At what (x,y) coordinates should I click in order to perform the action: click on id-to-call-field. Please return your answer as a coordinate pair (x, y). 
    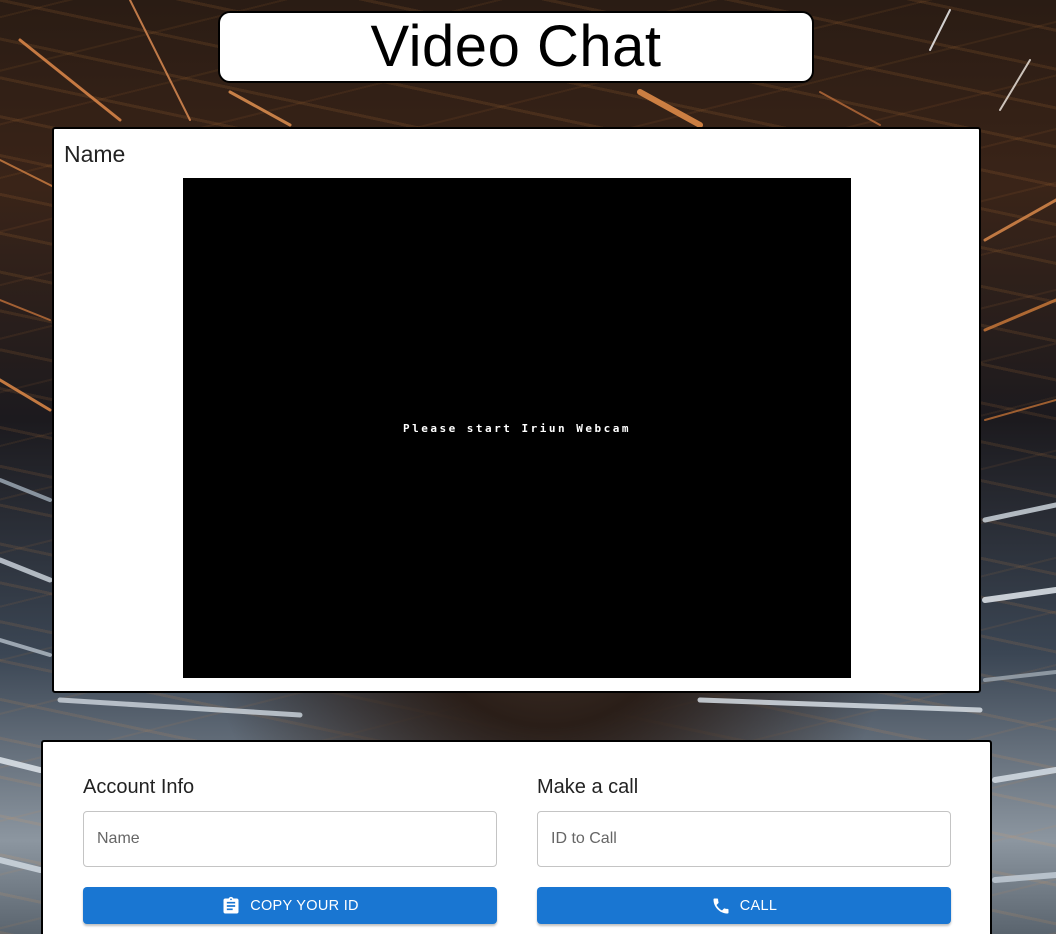
    Looking at the image, I should click on (744, 839).